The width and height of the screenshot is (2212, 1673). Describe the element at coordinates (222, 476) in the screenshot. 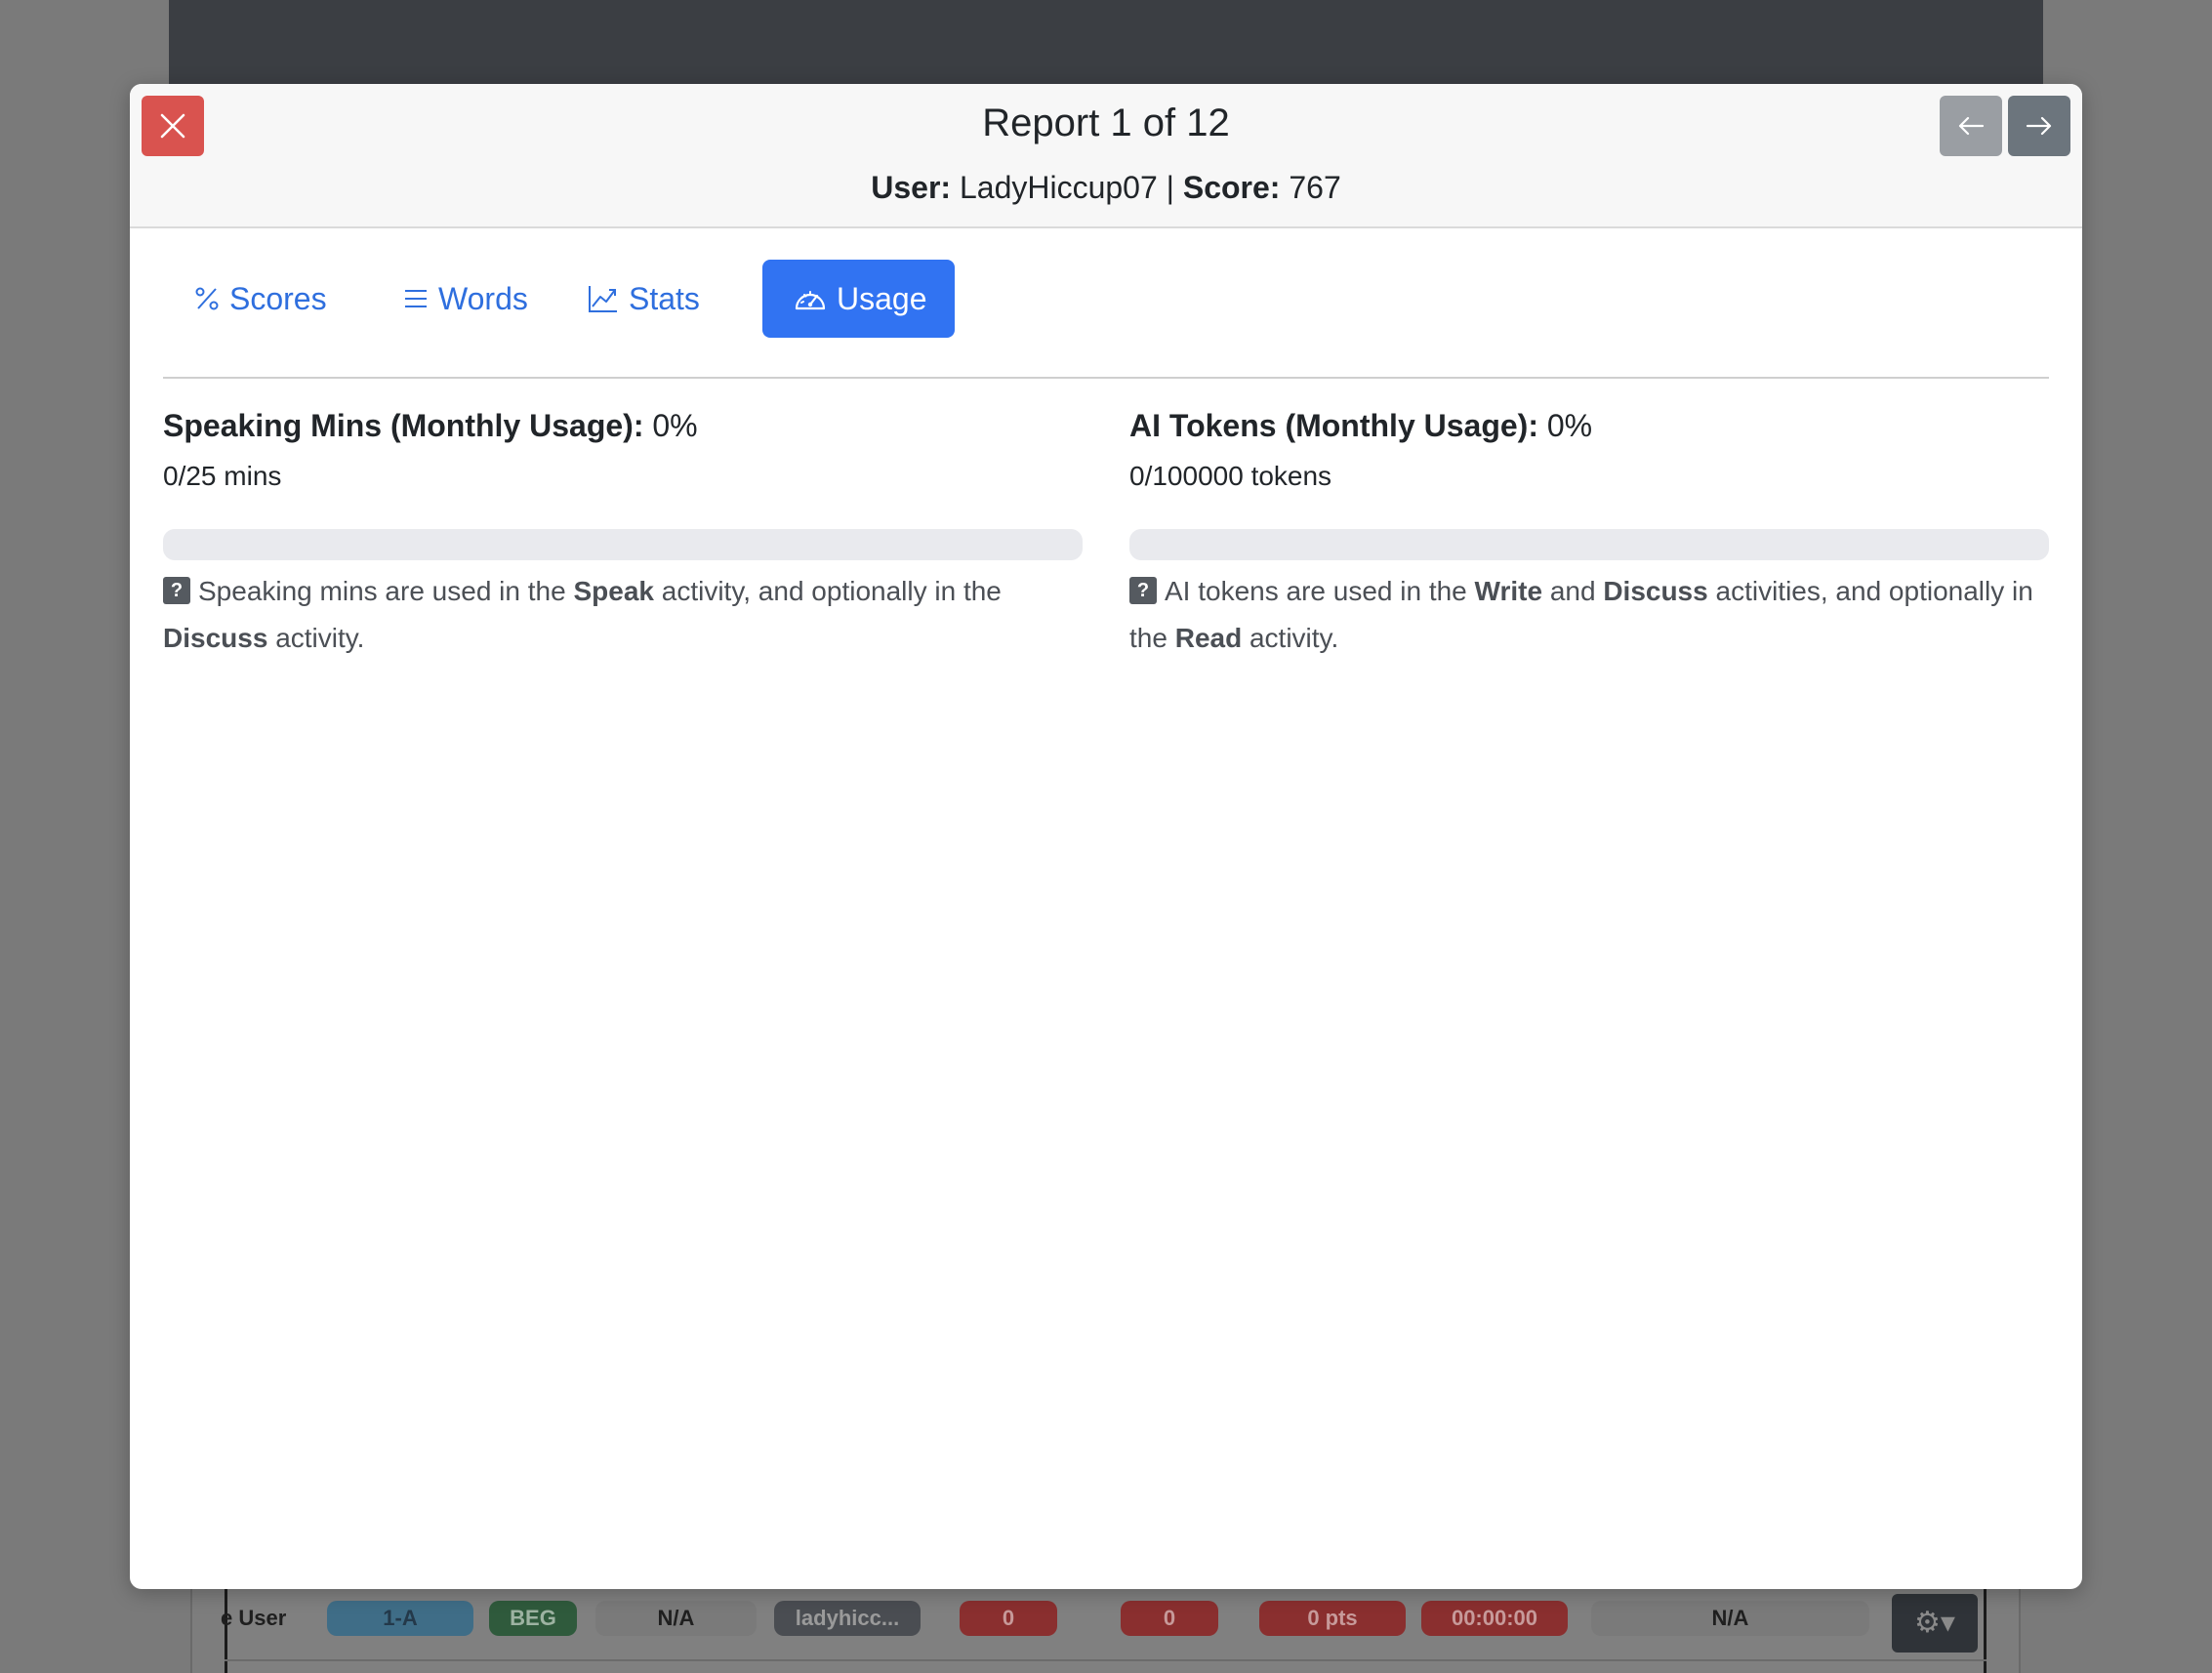

I see `speaking-usage-amount: 0/25 mins` at that location.